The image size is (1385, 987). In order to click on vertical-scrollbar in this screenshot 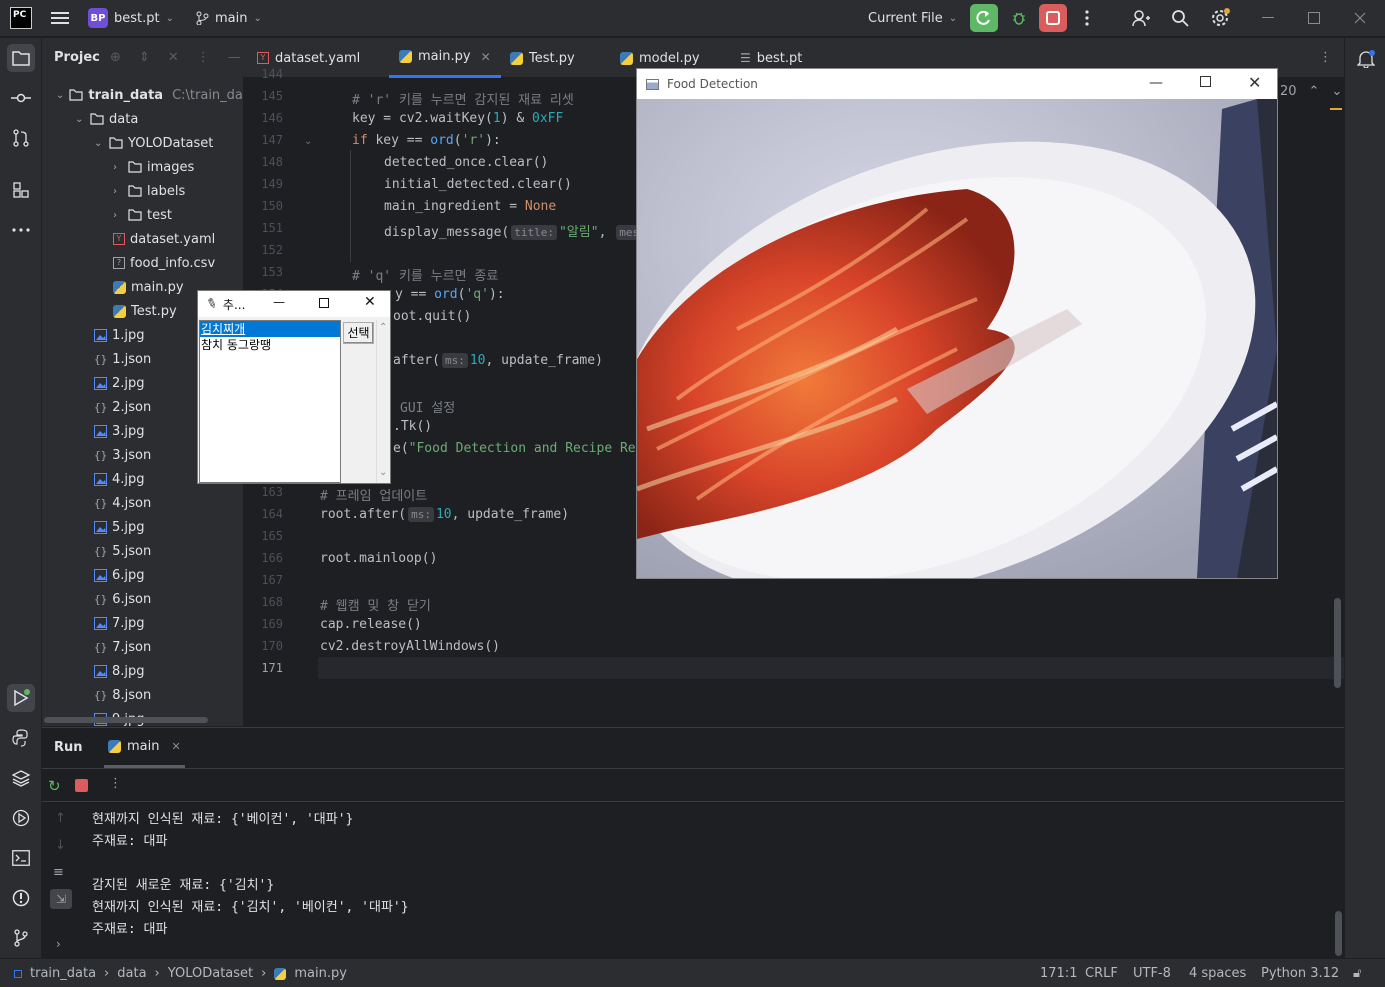, I will do `click(1337, 643)`.